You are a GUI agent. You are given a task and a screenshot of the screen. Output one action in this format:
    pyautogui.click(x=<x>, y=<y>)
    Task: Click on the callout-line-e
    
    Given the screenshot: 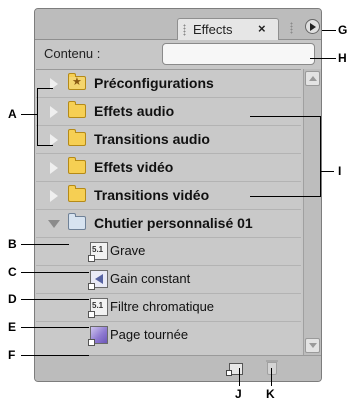 What is the action you would take?
    pyautogui.click(x=55, y=327)
    